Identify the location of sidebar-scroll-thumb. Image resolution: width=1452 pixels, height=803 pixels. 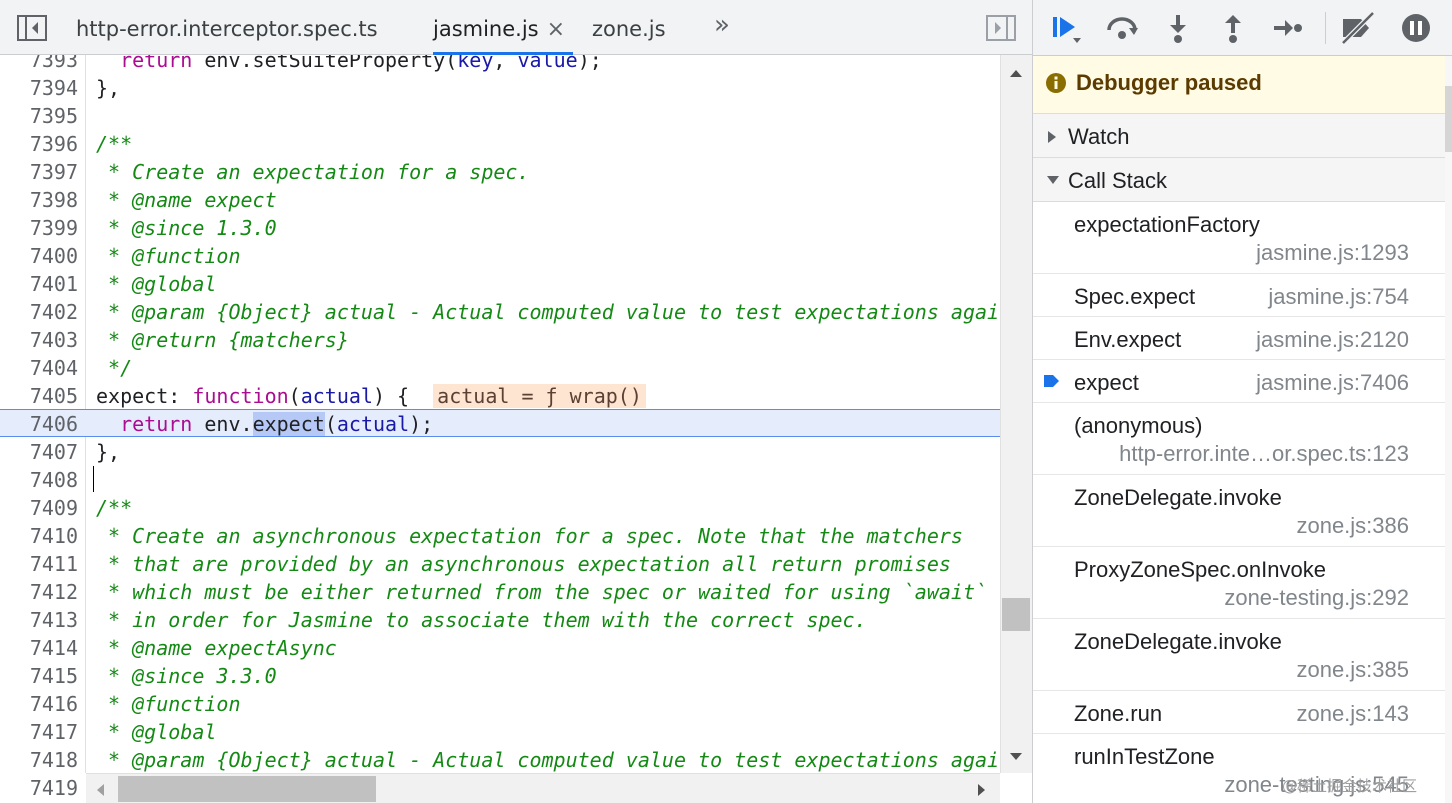
(1448, 119).